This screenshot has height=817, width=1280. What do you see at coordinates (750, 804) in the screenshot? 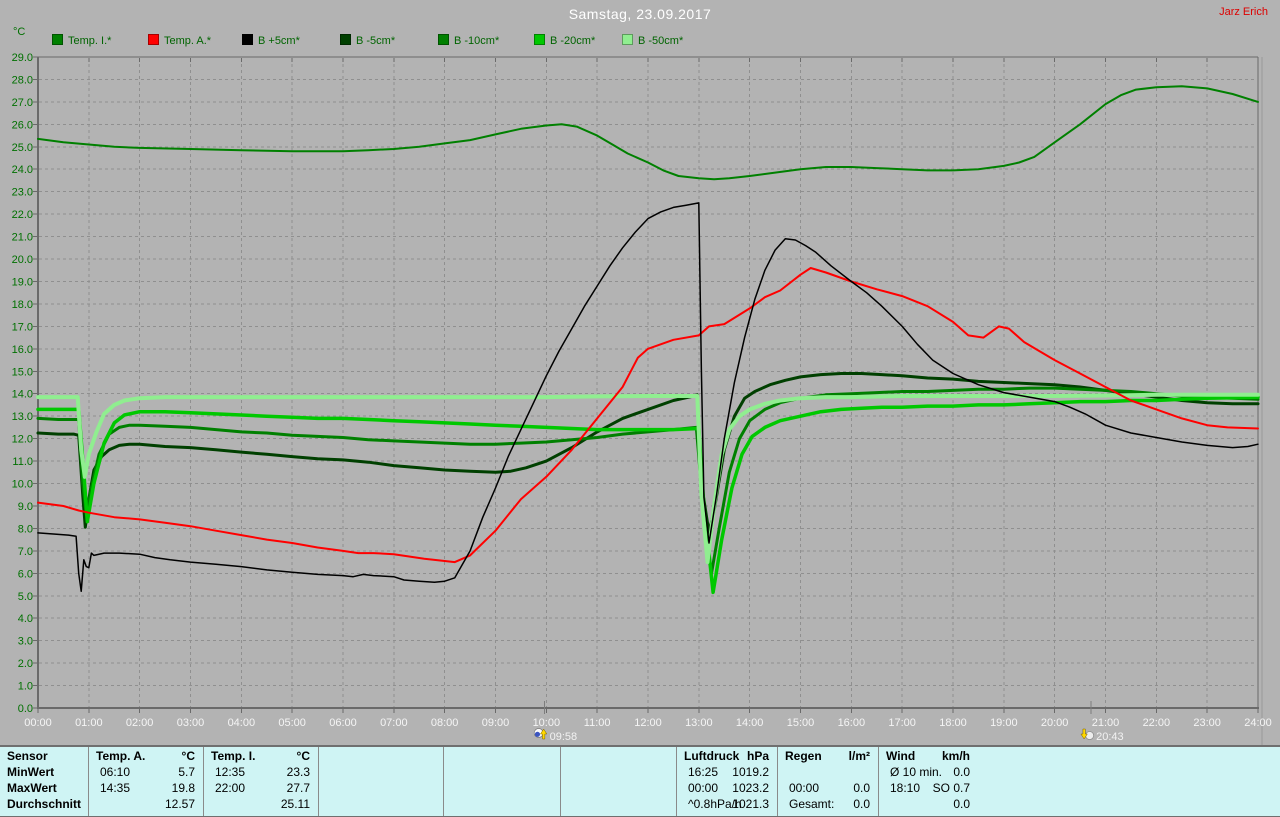
I see `stat-value: 1021.3` at bounding box center [750, 804].